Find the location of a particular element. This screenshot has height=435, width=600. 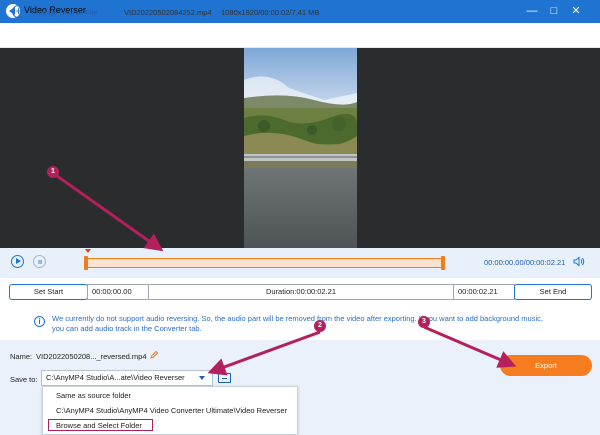

source-file-name: VID20220502084252.mp4 is located at coordinates (168, 12).